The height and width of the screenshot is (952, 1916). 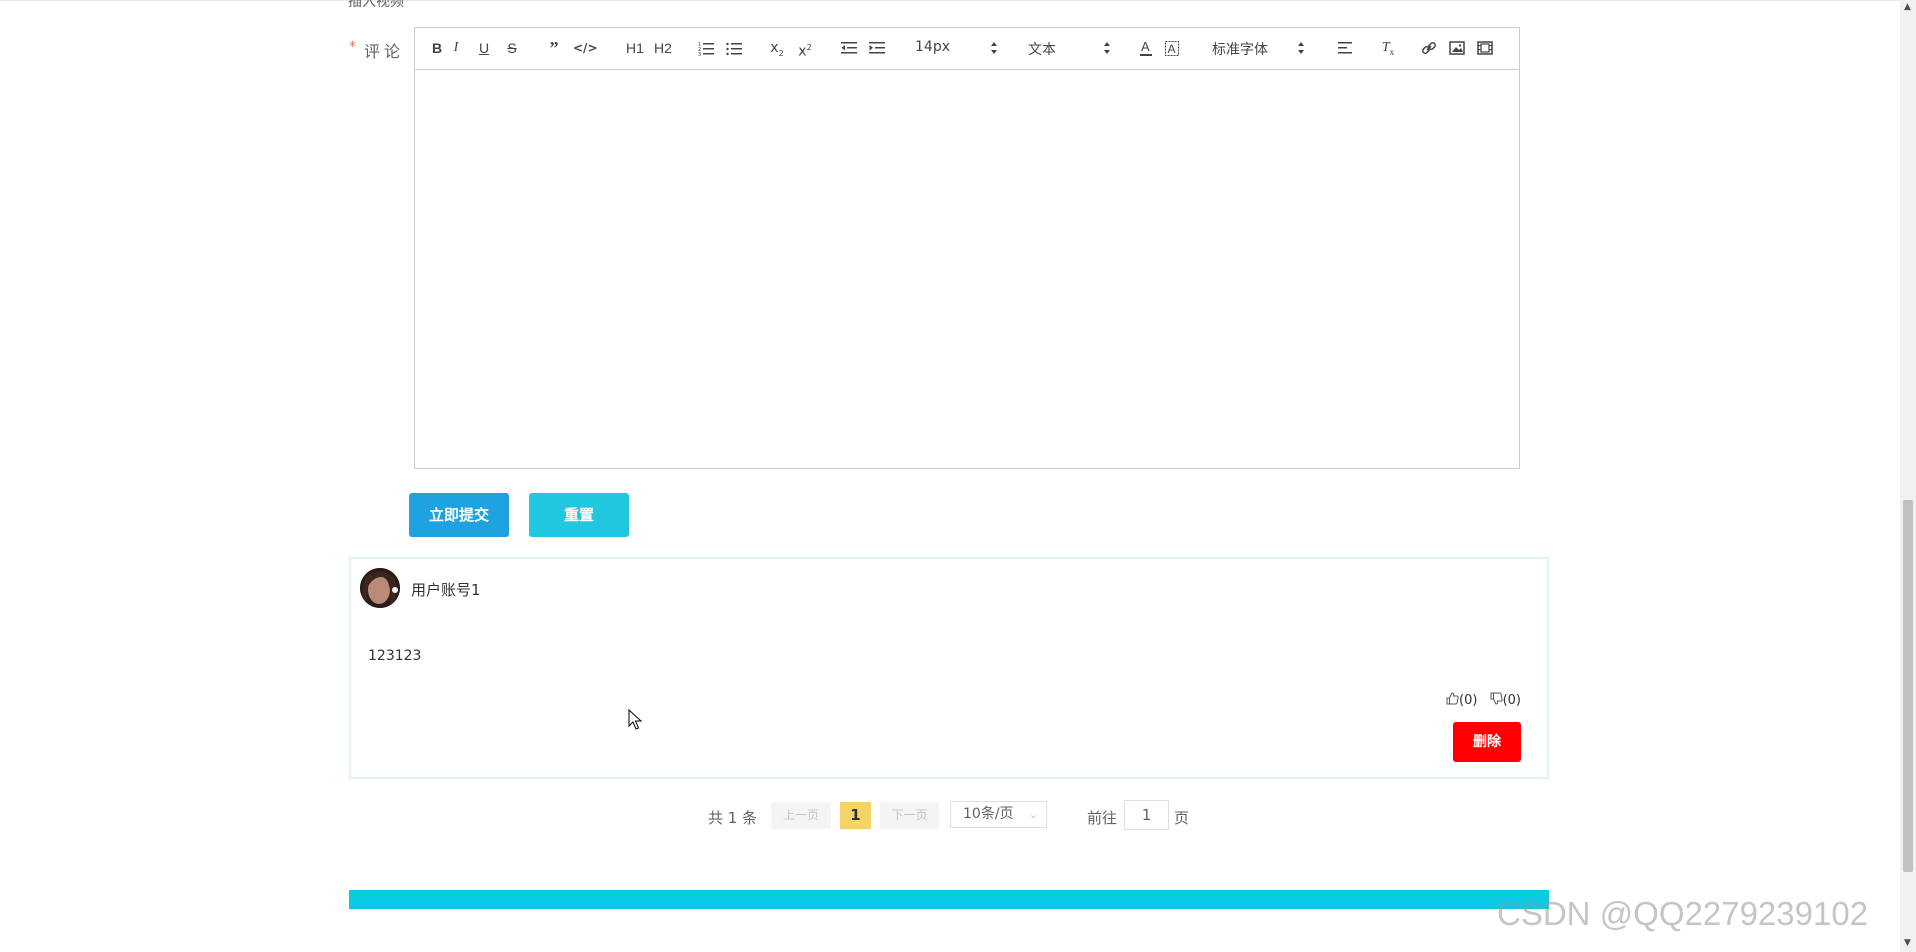 I want to click on image-icon, so click(x=1458, y=48).